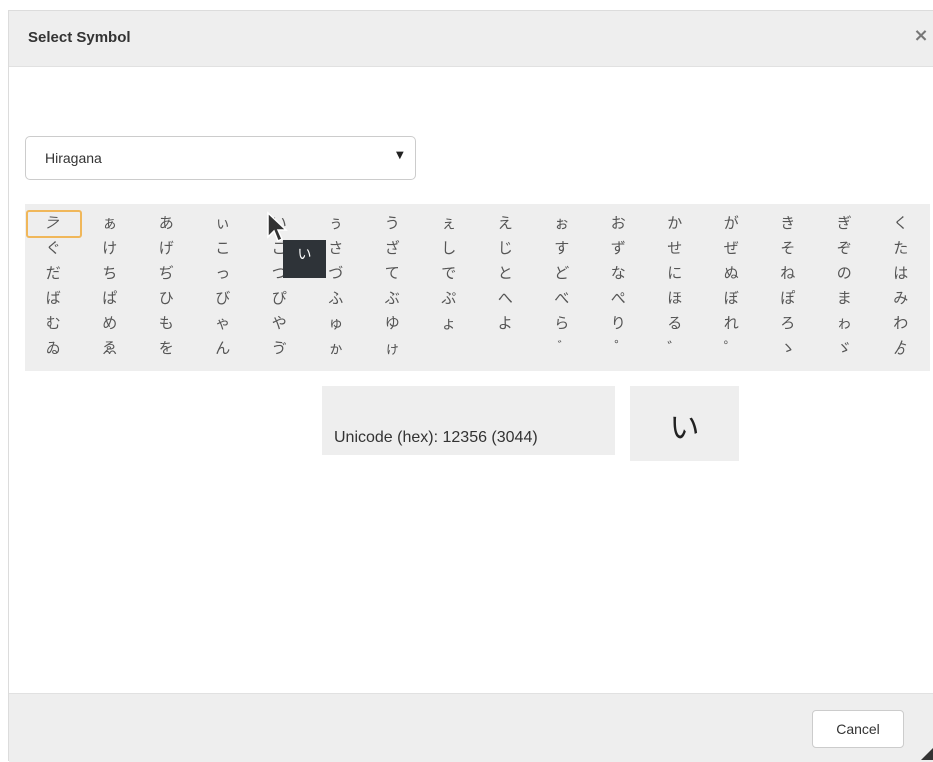 This screenshot has height=762, width=933. Describe the element at coordinates (166, 275) in the screenshot. I see `symbol-cell: ぢ` at that location.